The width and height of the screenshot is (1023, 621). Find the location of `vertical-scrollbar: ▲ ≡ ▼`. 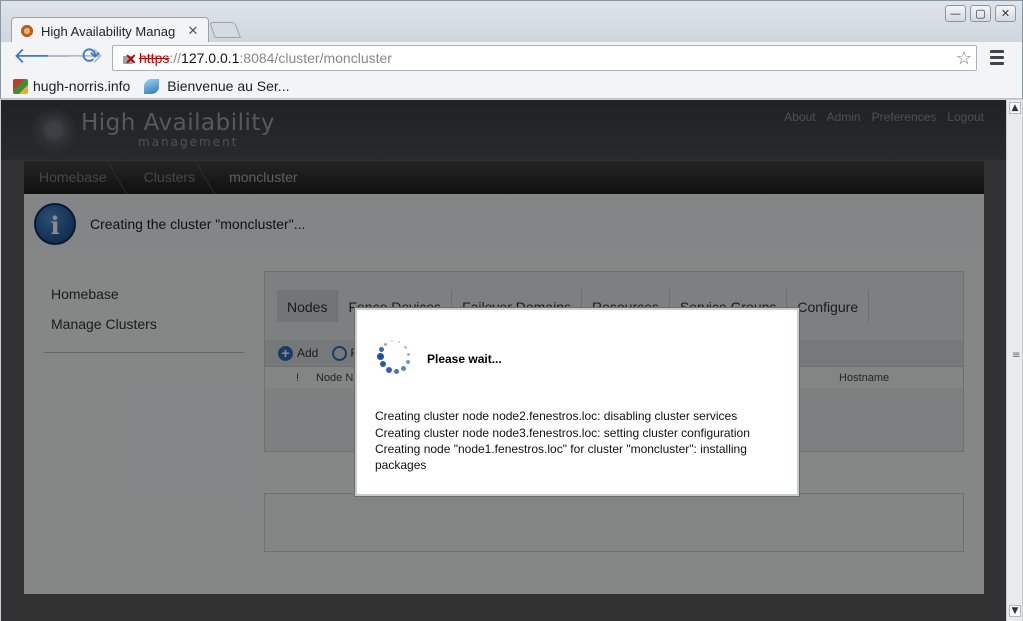

vertical-scrollbar: ▲ ≡ ▼ is located at coordinates (1014, 360).